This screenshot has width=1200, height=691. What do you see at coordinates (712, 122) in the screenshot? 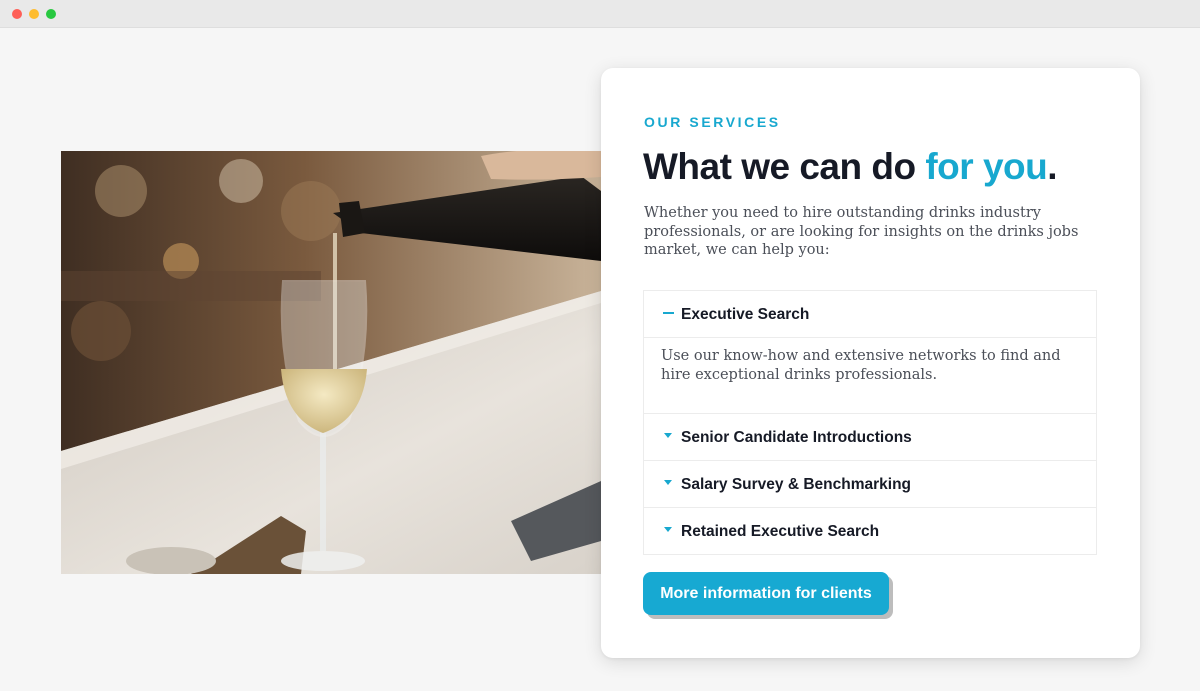
I see `section-eyebrow: OUR SERVICES` at bounding box center [712, 122].